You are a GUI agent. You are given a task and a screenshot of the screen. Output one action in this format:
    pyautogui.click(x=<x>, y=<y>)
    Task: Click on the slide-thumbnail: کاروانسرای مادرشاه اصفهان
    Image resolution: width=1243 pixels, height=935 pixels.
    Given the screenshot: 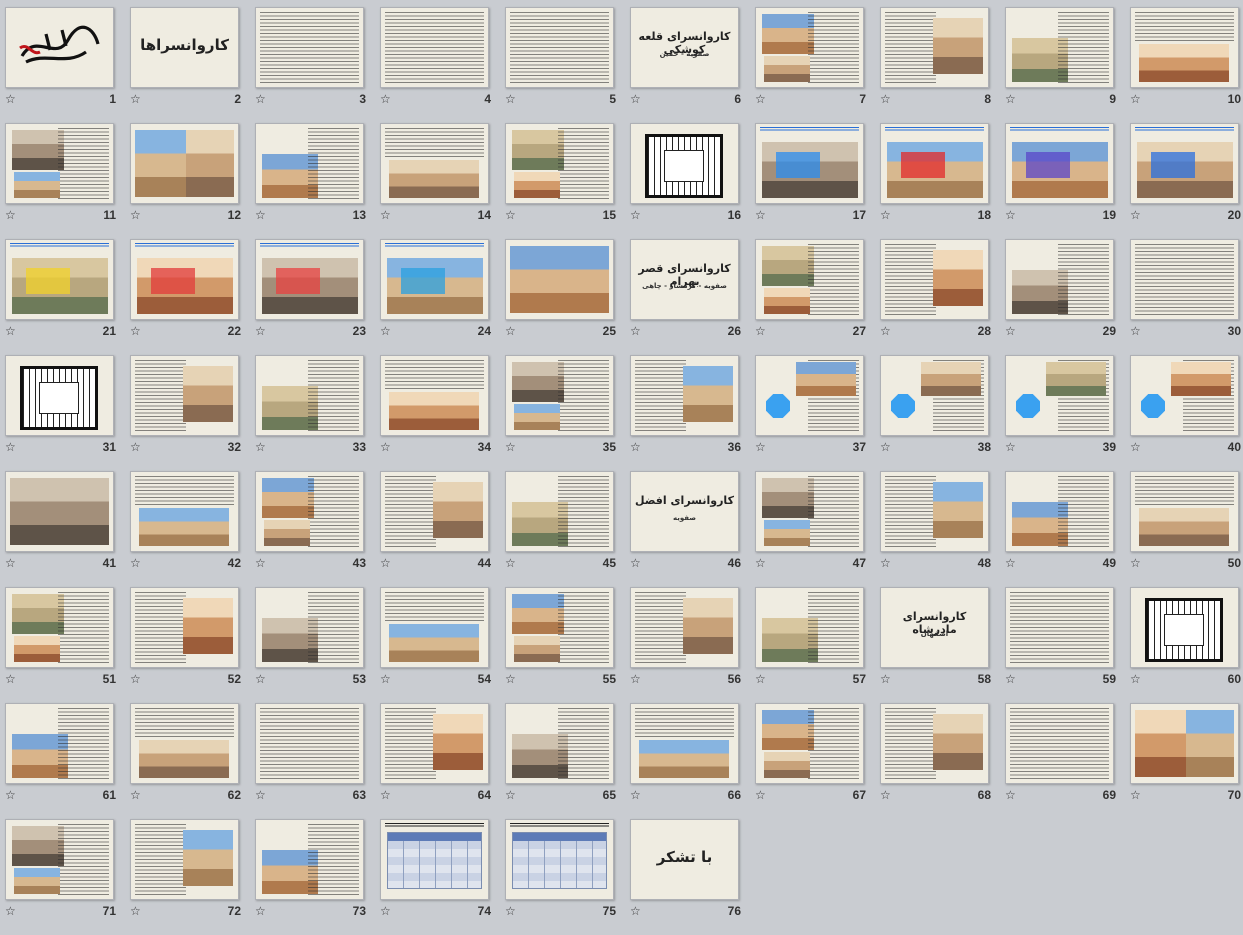 What is the action you would take?
    pyautogui.click(x=934, y=627)
    